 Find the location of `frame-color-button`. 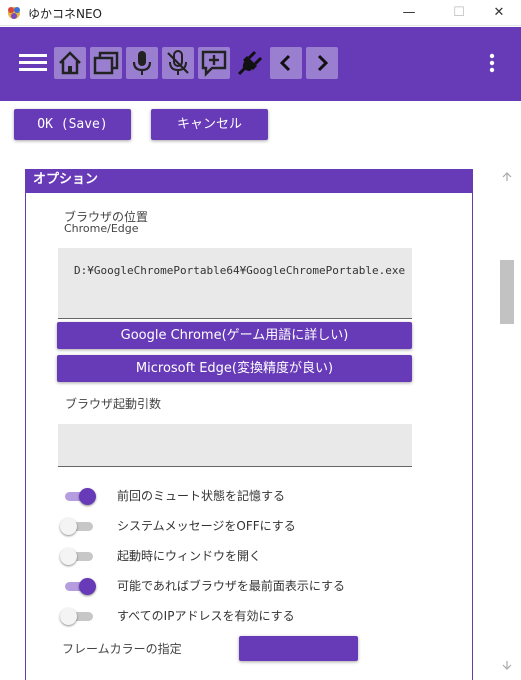

frame-color-button is located at coordinates (298, 648).